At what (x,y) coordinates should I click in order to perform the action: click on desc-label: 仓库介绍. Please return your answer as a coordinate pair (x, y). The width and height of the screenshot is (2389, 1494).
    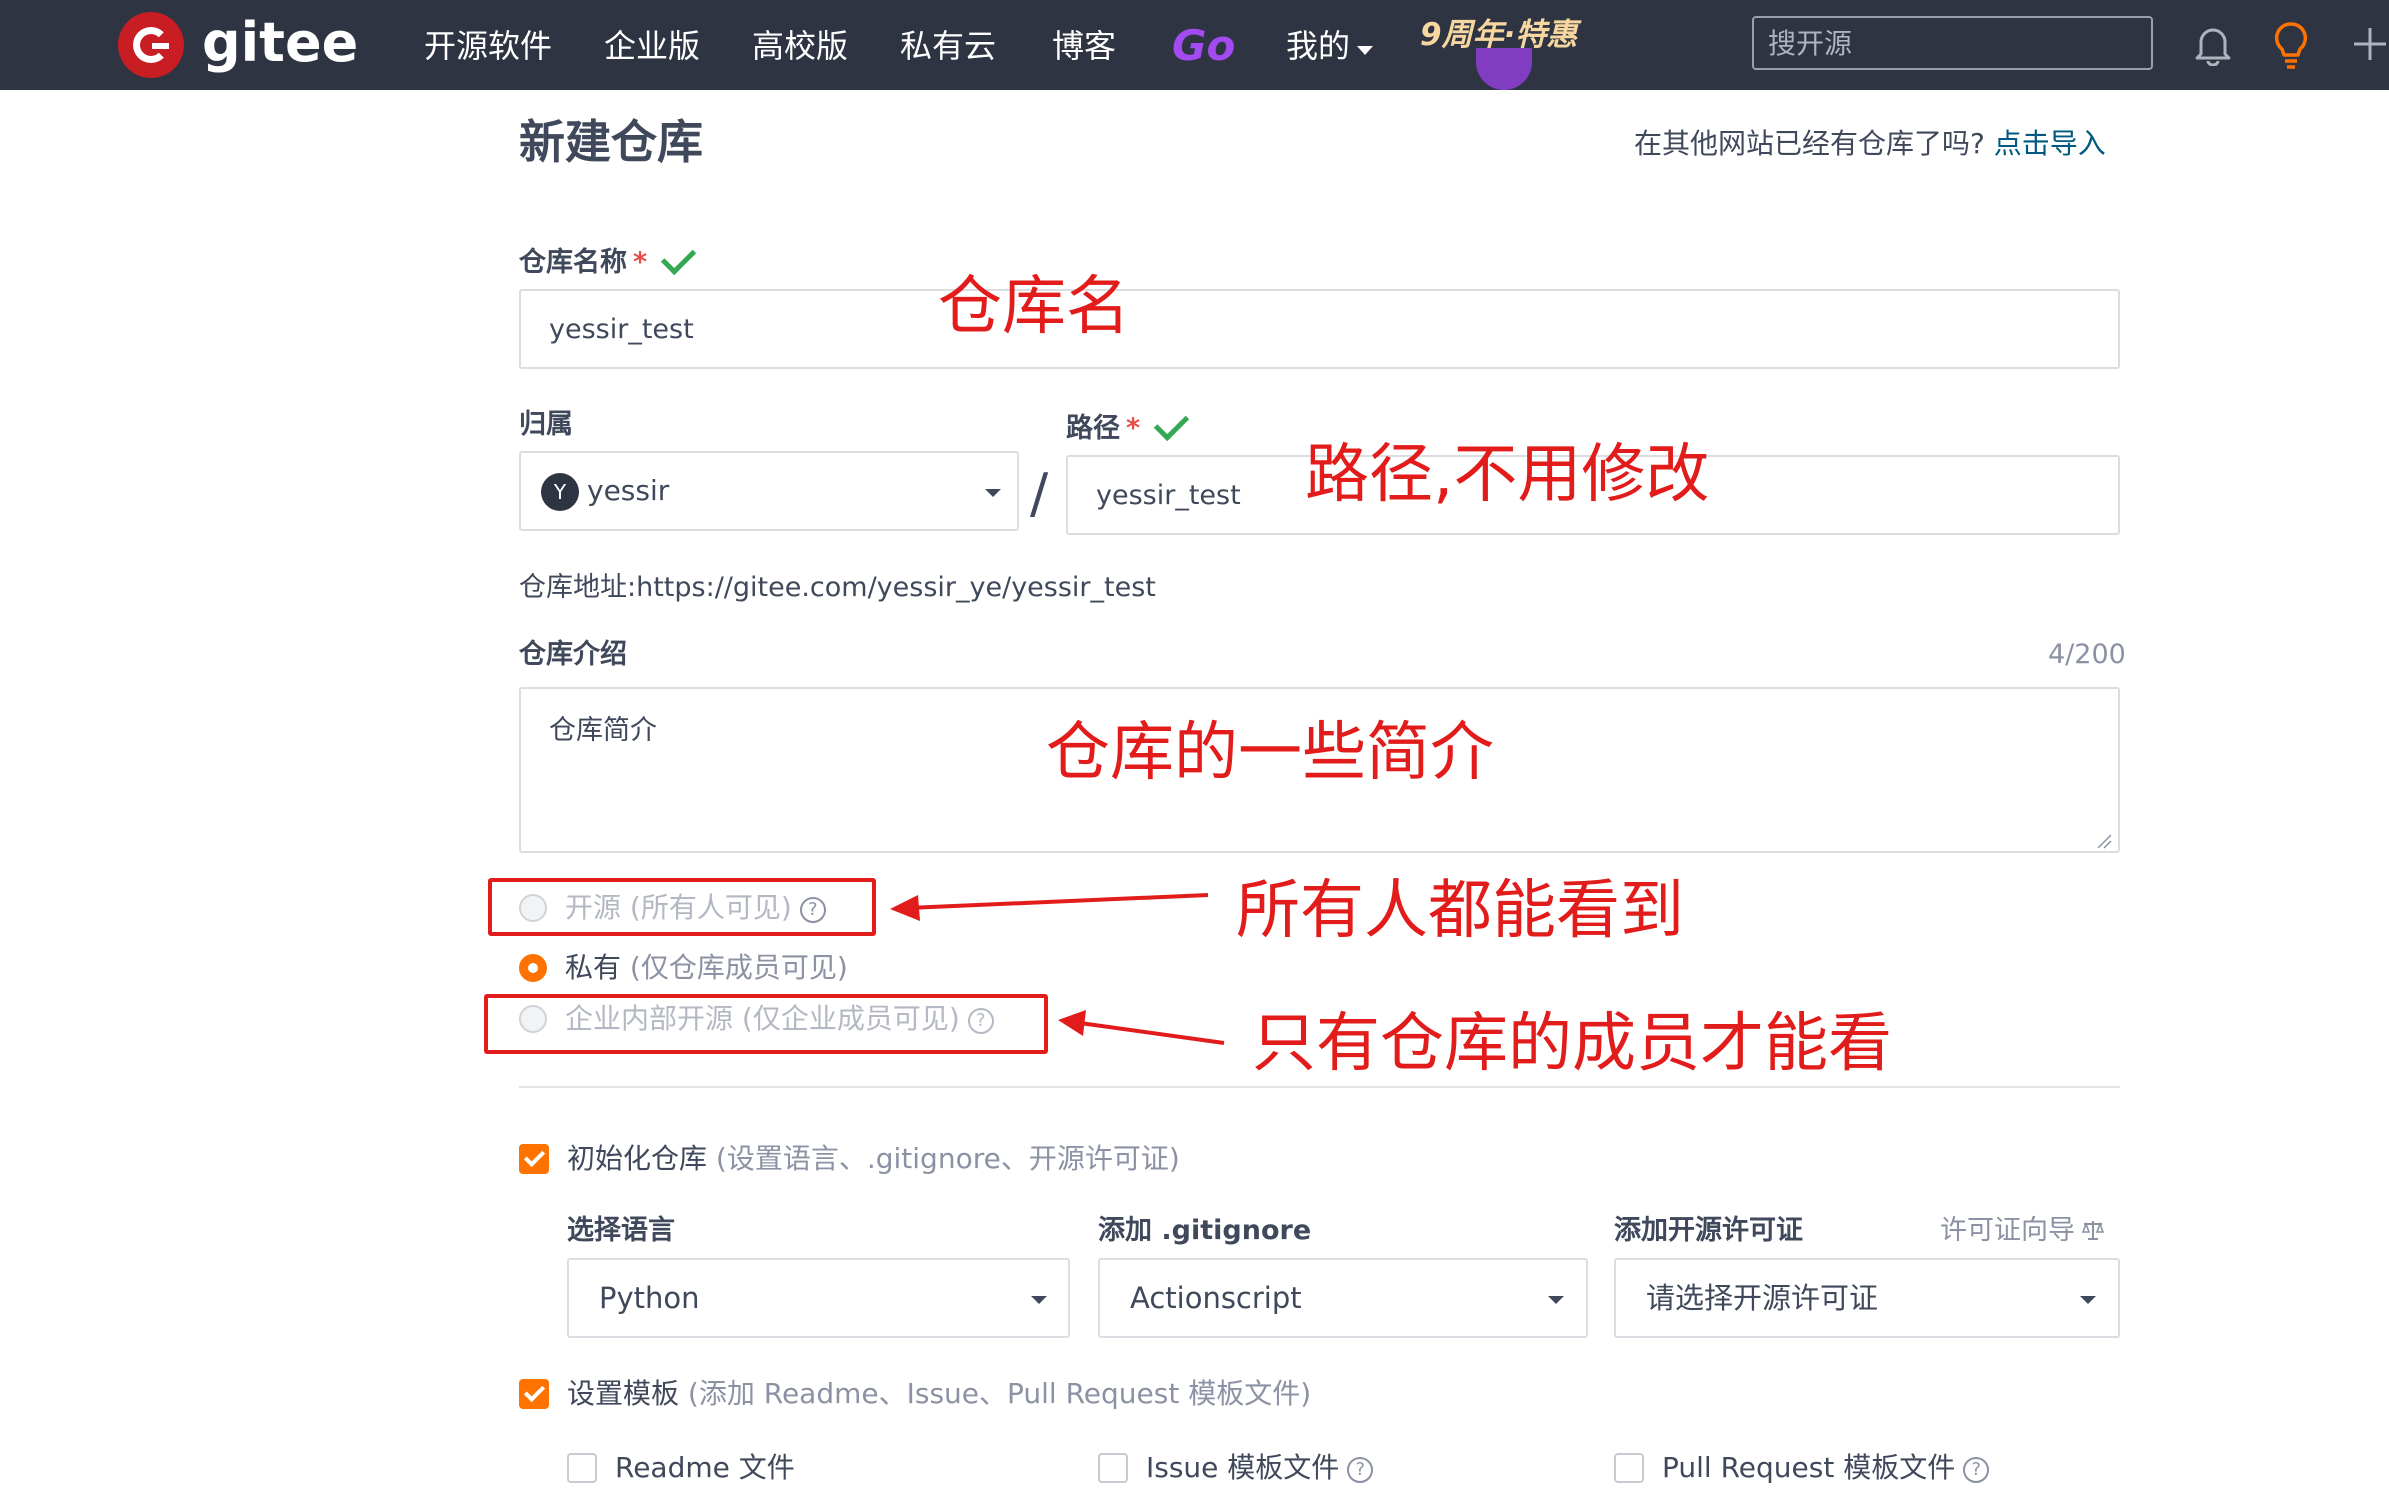
    Looking at the image, I should click on (573, 654).